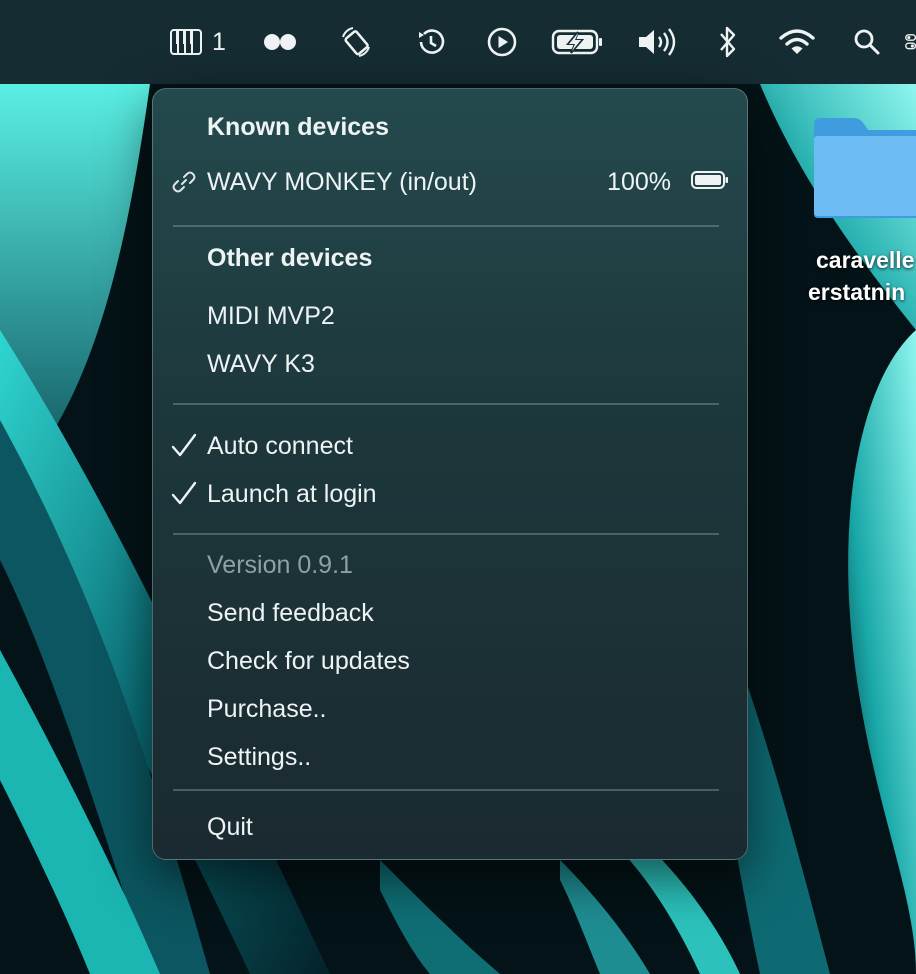 The image size is (916, 974). I want to click on send-feedback-item: Send feedback, so click(450, 613).